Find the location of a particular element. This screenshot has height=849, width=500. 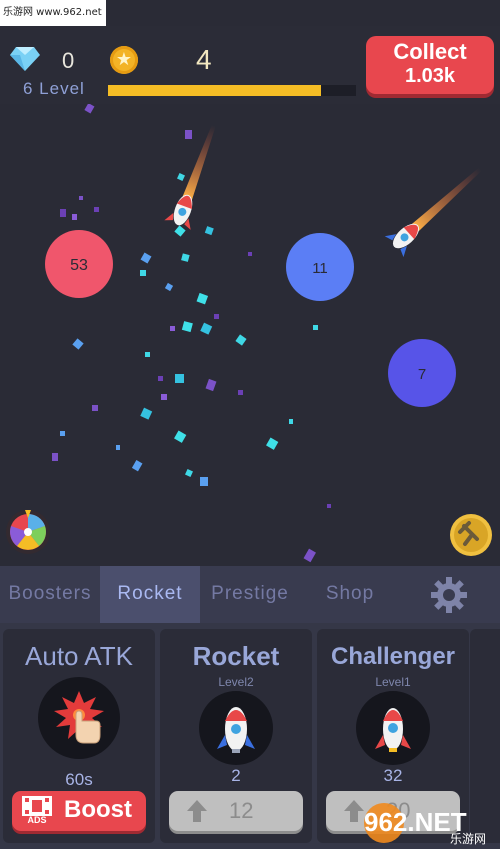

ads-label: ADS is located at coordinates (37, 820).